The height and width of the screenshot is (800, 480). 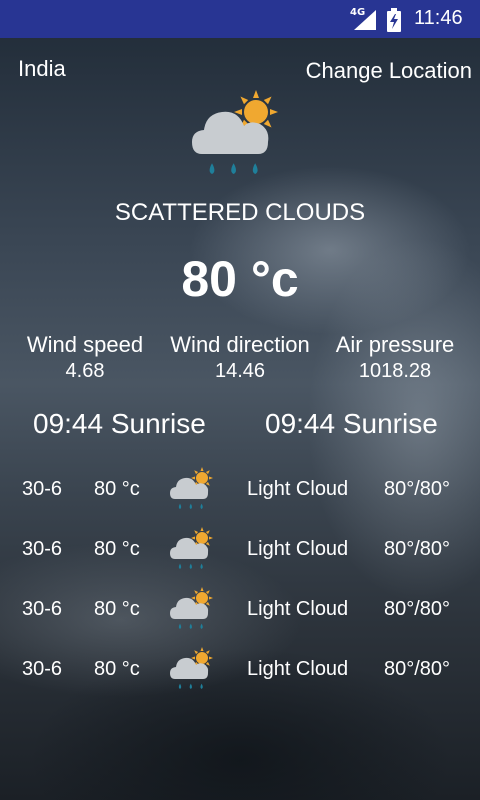 I want to click on signal-icon, so click(x=365, y=20).